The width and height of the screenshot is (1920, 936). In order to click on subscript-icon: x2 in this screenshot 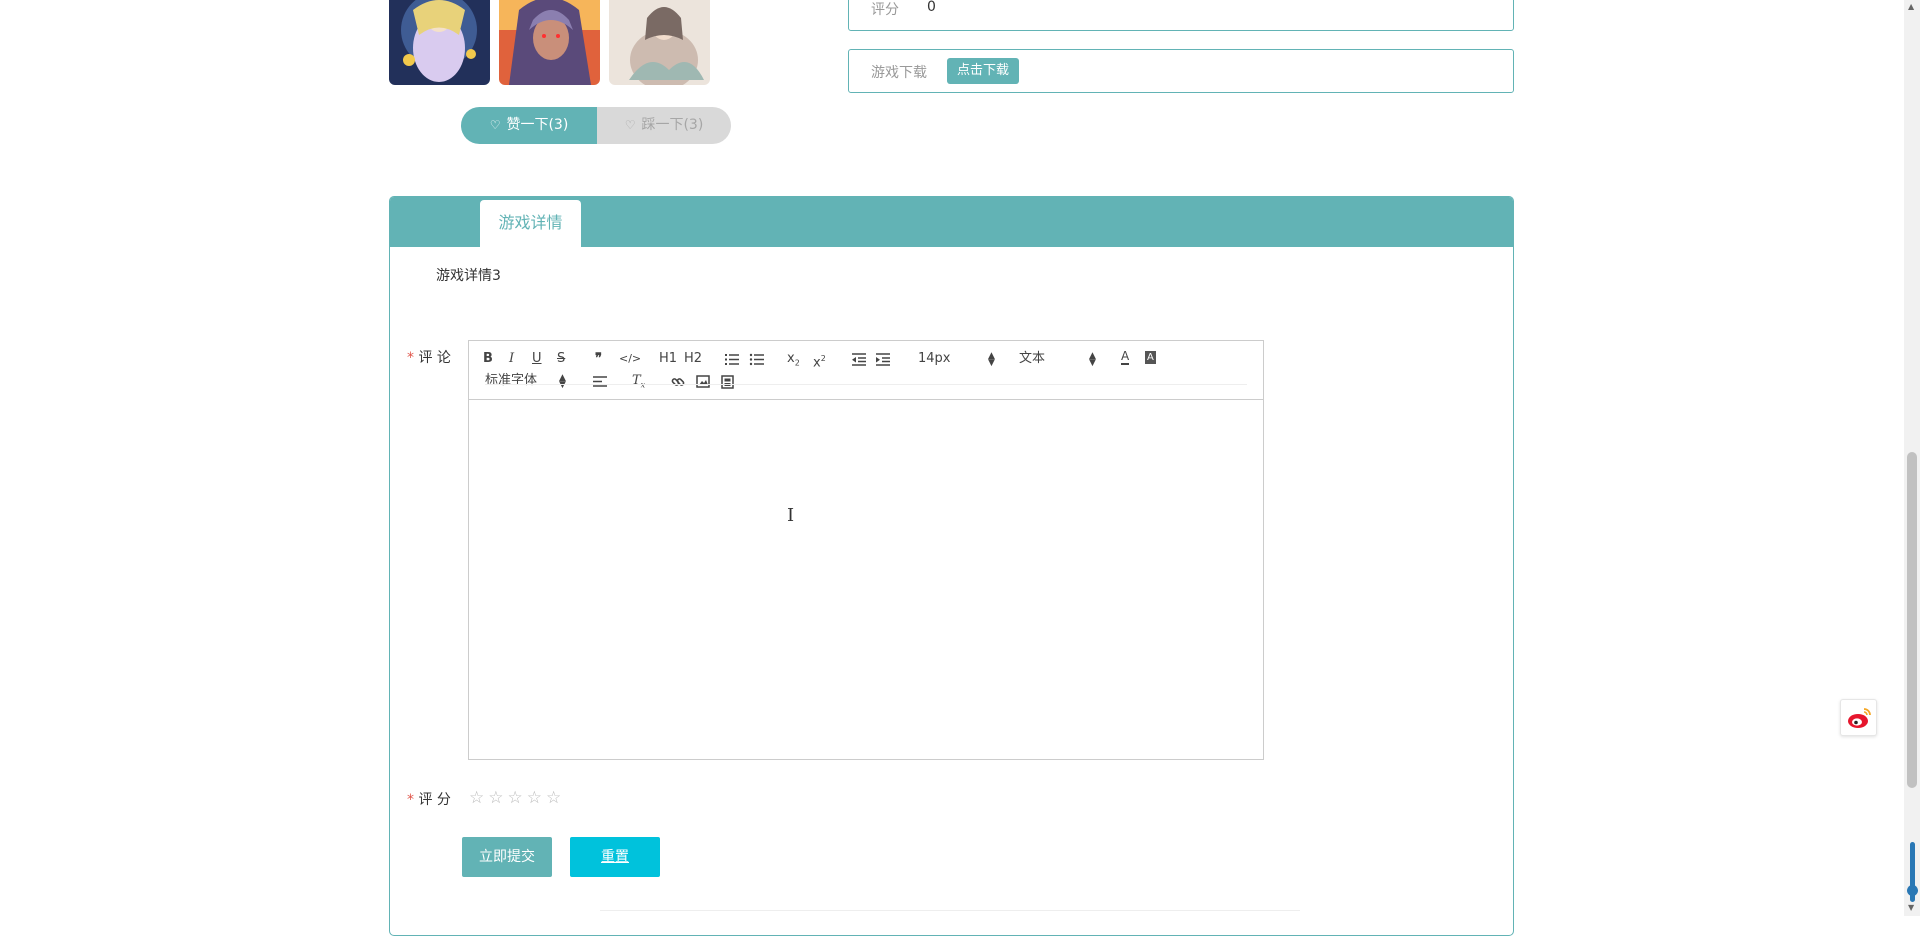, I will do `click(793, 361)`.